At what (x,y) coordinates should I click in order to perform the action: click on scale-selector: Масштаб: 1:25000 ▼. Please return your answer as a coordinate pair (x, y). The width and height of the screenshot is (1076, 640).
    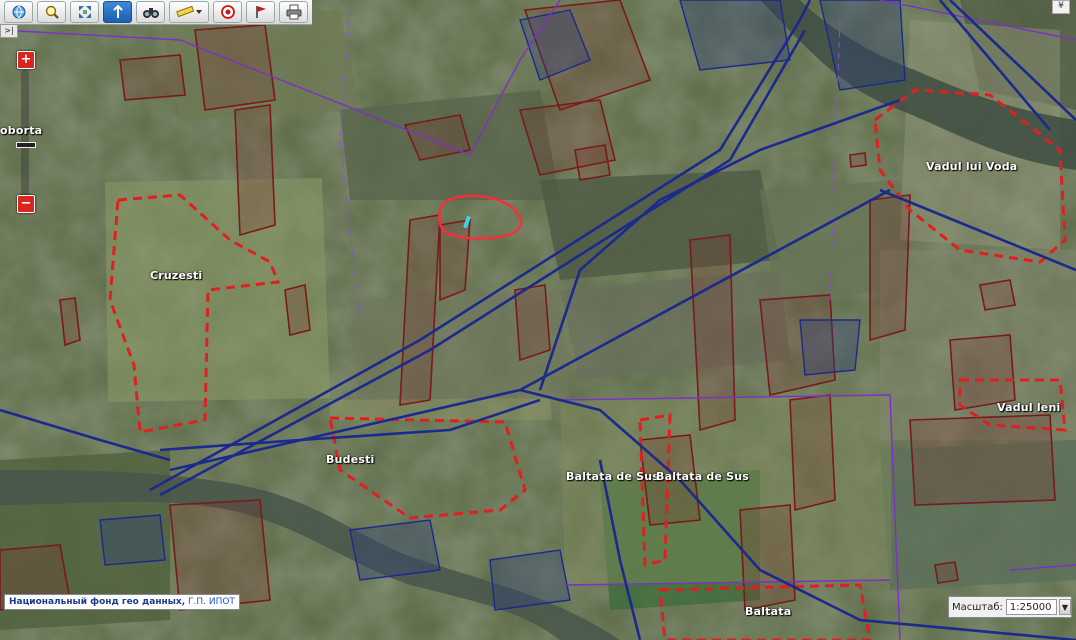
    Looking at the image, I should click on (1010, 607).